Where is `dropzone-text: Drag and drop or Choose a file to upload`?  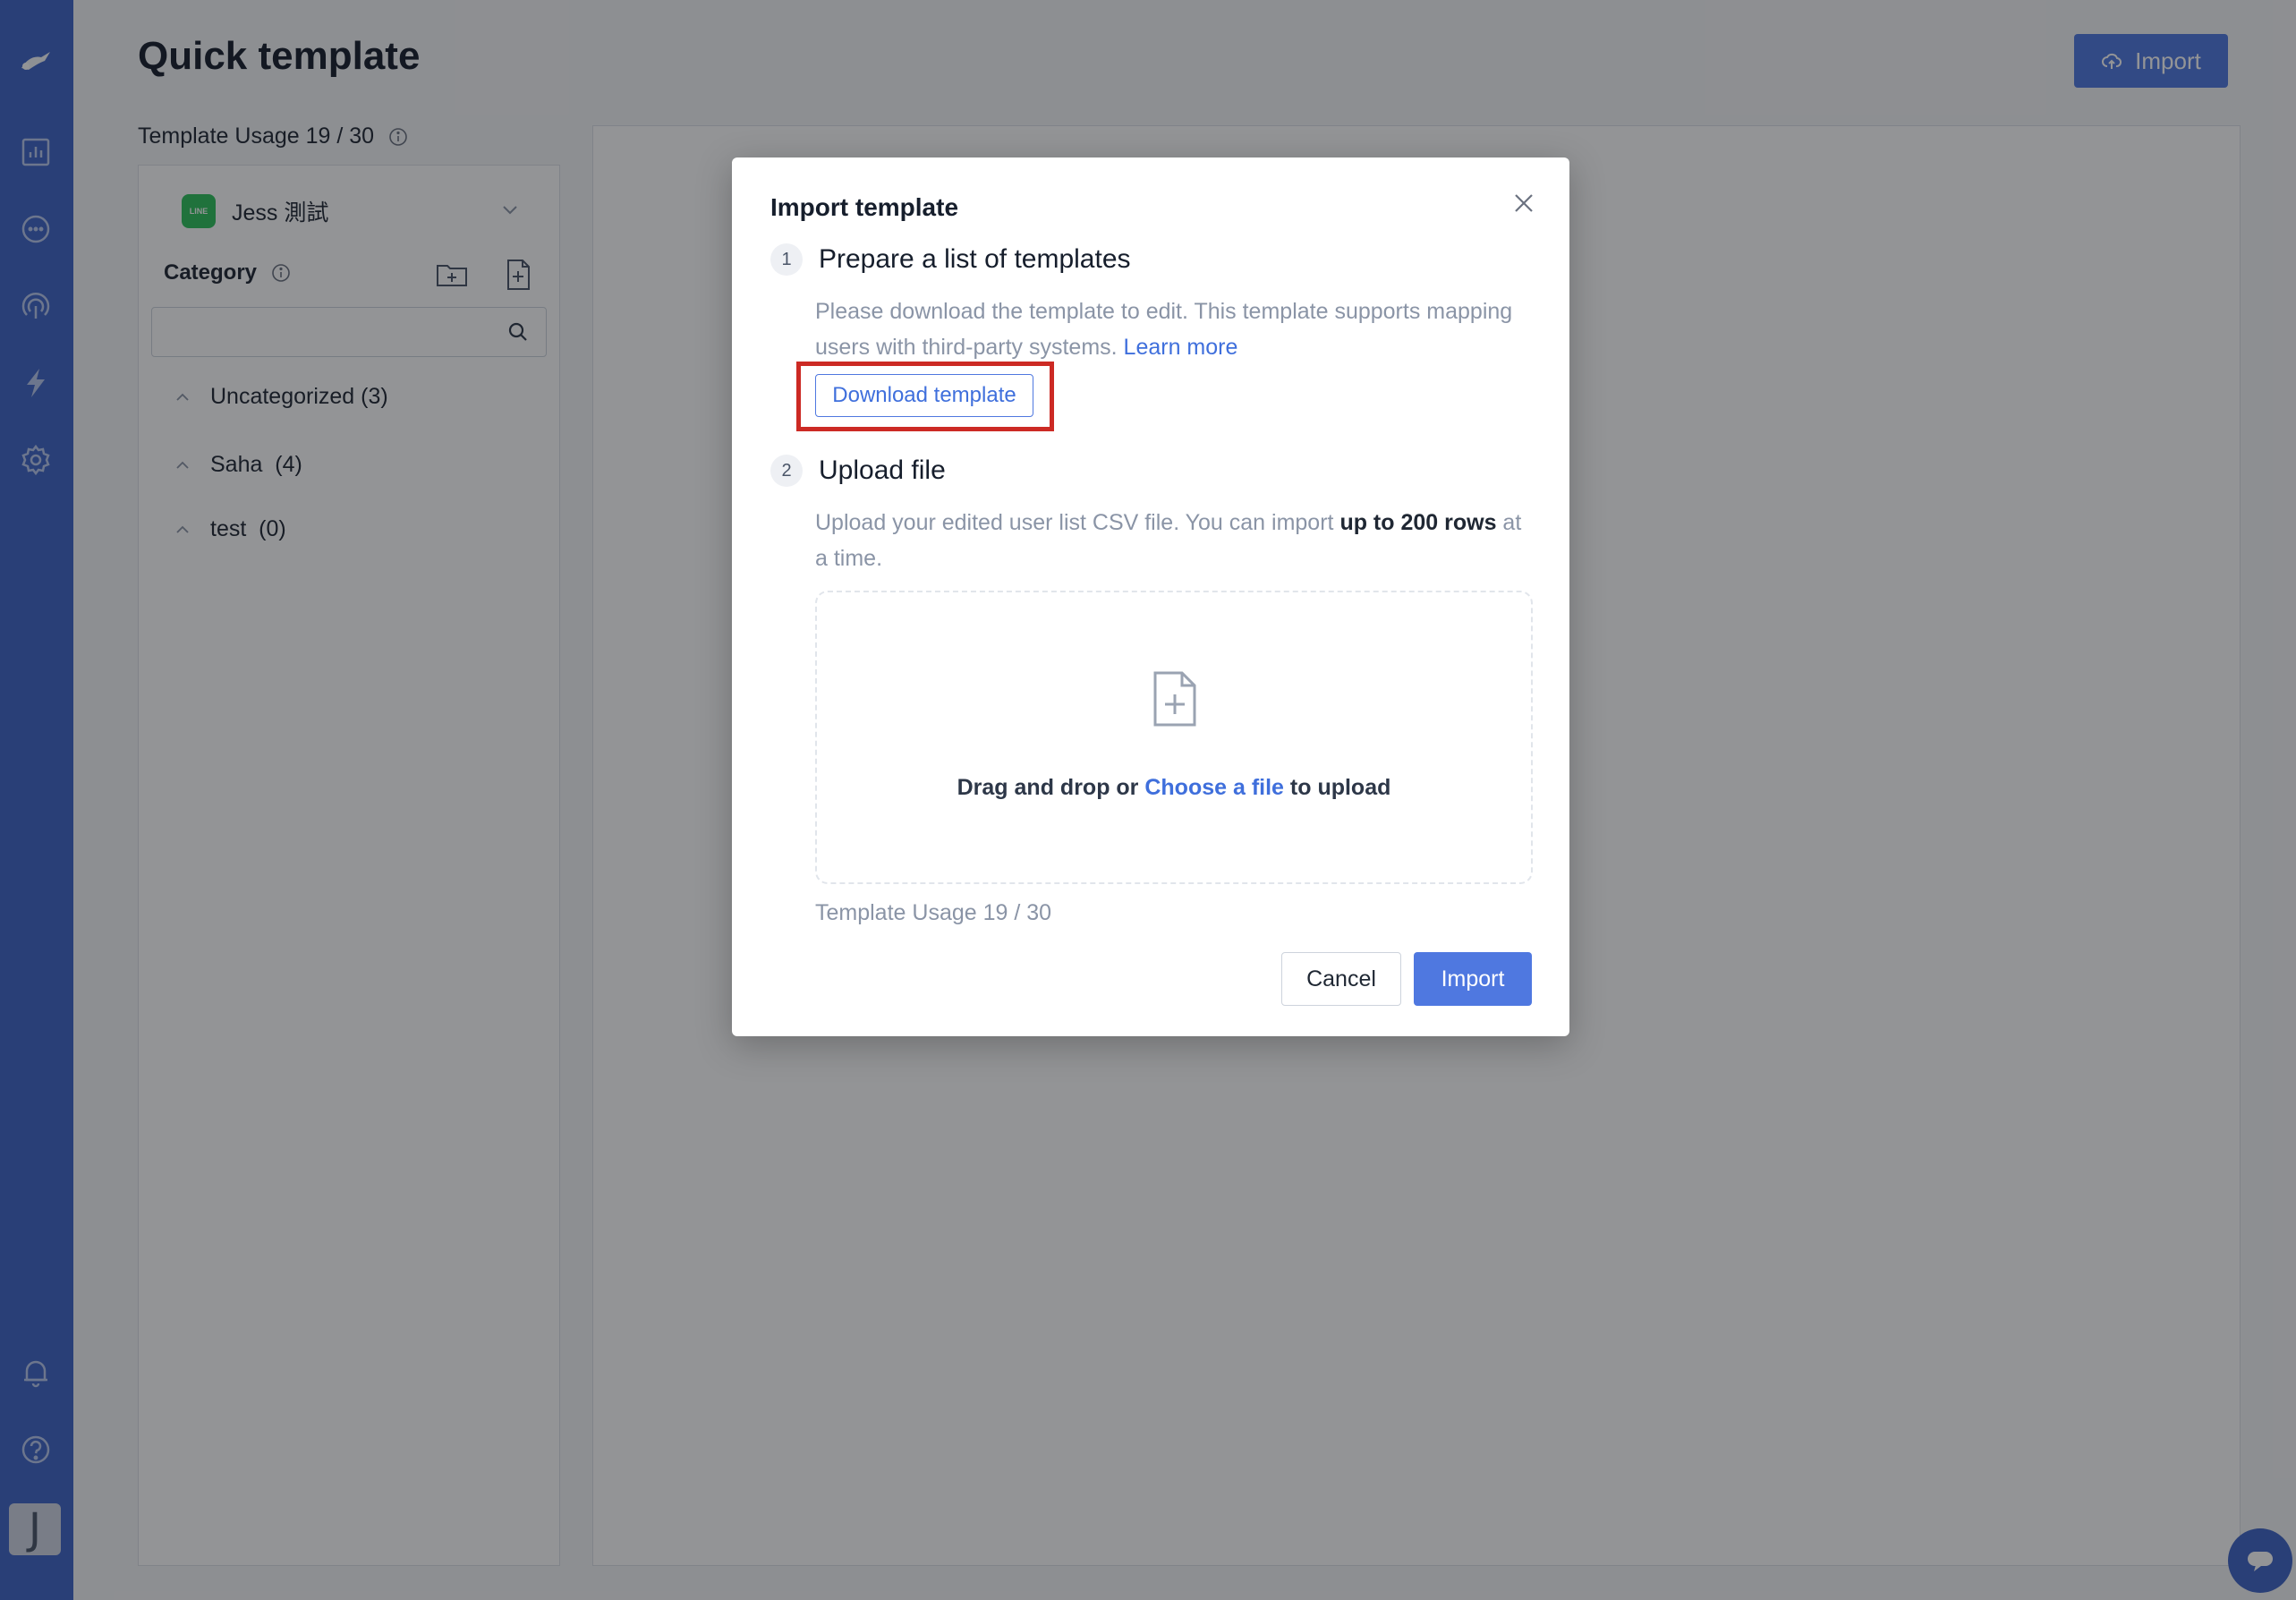 dropzone-text: Drag and drop or Choose a file to upload is located at coordinates (1174, 788).